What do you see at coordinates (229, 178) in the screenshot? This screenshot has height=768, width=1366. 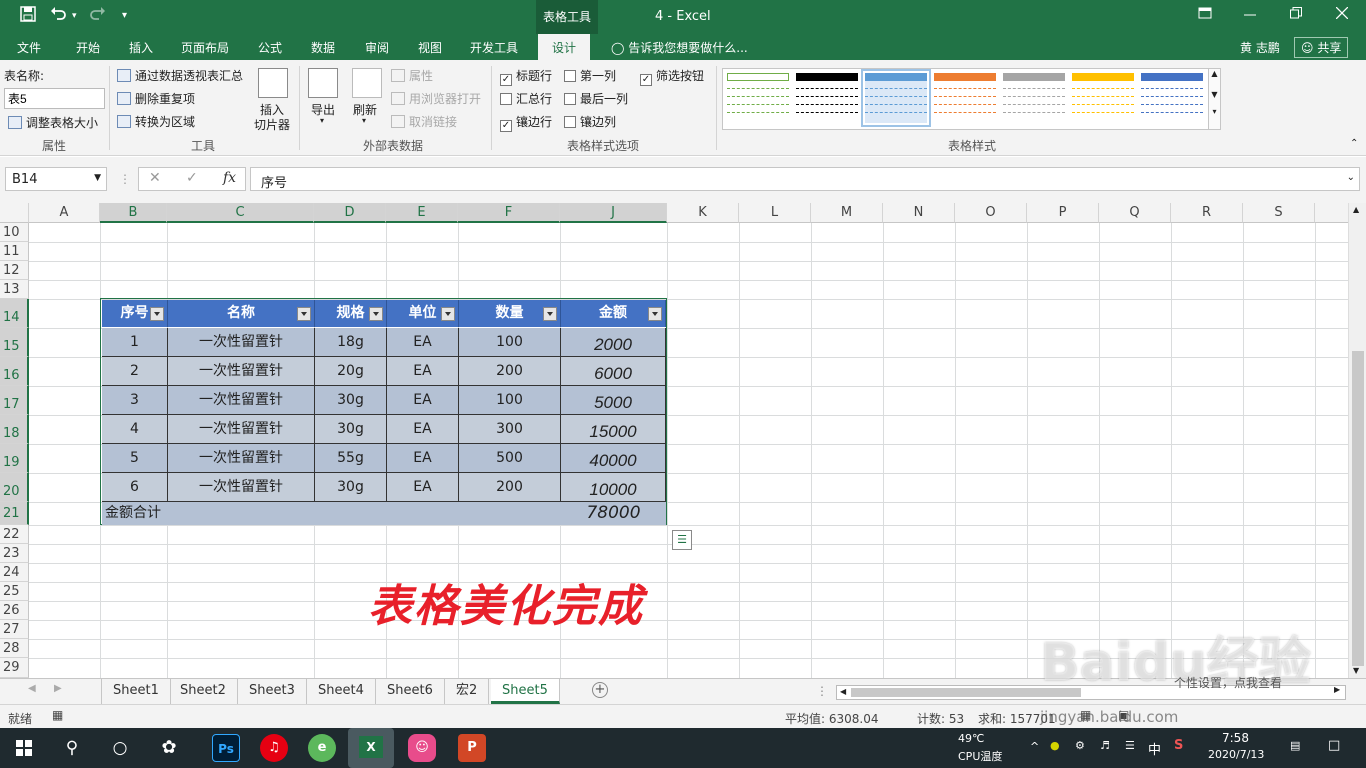 I see `insert-function-icon: fx` at bounding box center [229, 178].